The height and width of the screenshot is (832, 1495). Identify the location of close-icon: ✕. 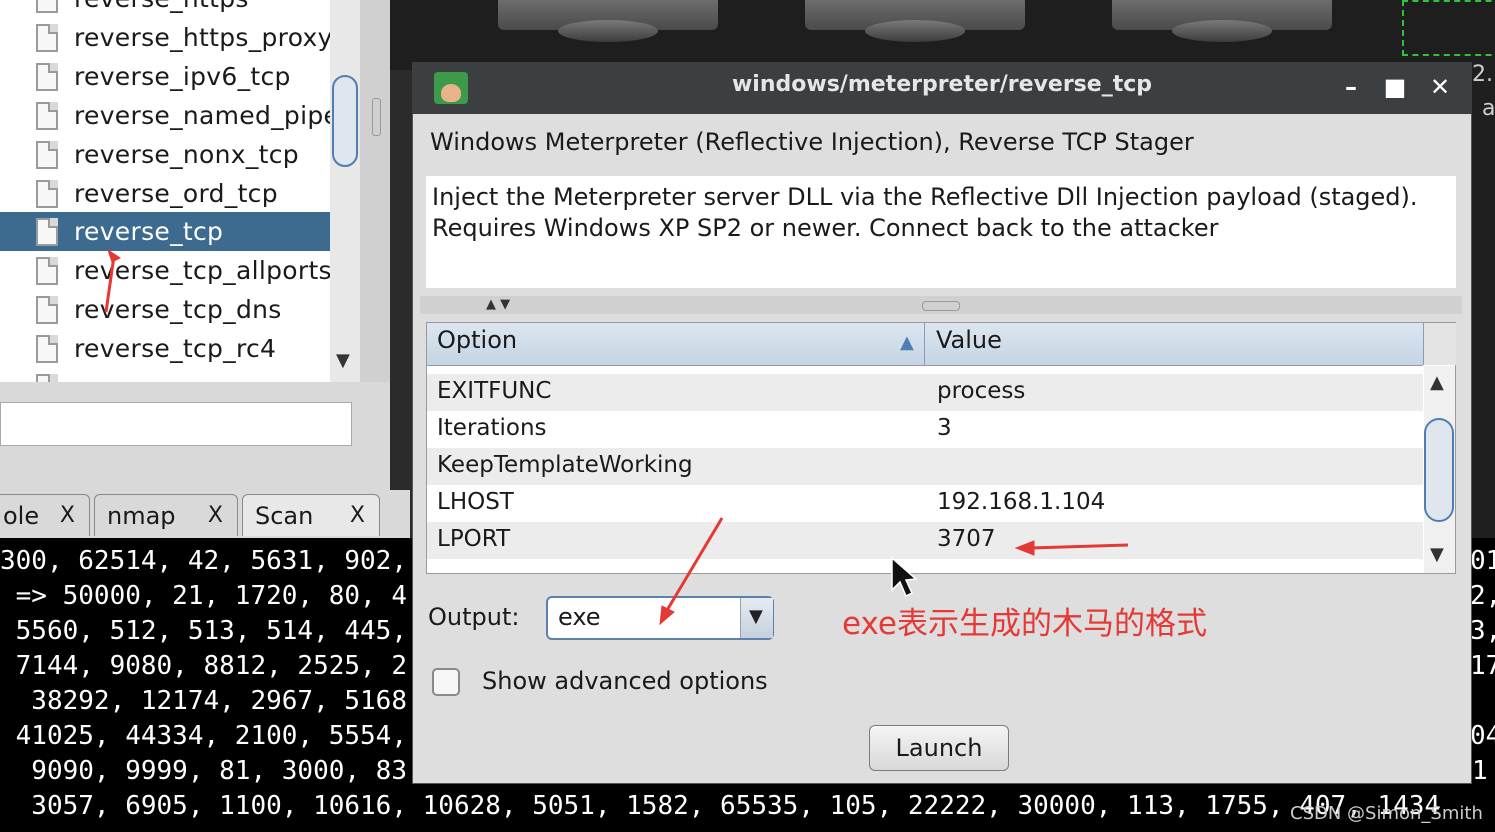
(1440, 87).